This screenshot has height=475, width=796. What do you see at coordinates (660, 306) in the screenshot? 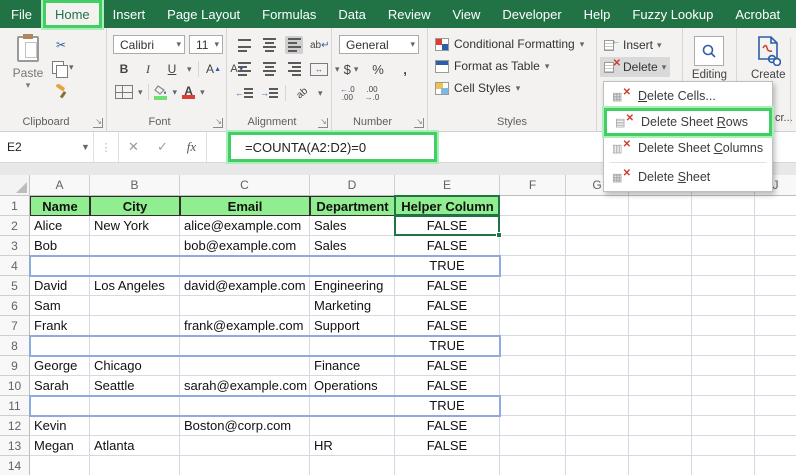
I see `cell-H6` at bounding box center [660, 306].